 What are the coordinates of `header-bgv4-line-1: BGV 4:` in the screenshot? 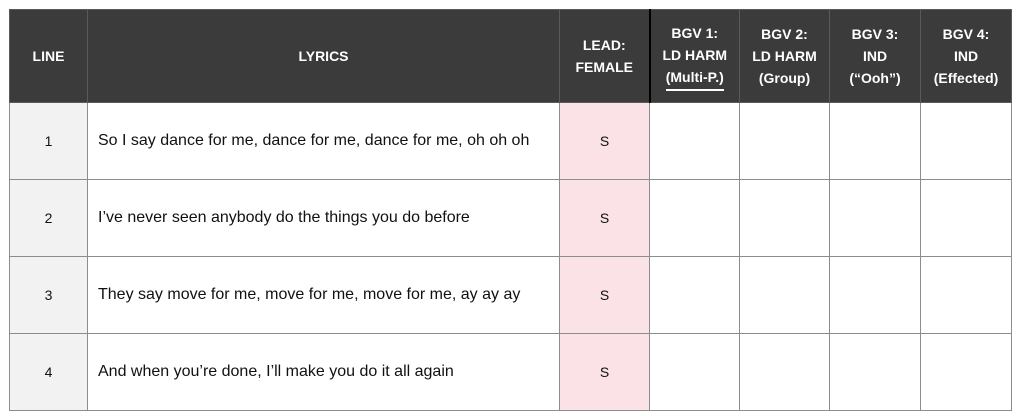 It's located at (966, 34).